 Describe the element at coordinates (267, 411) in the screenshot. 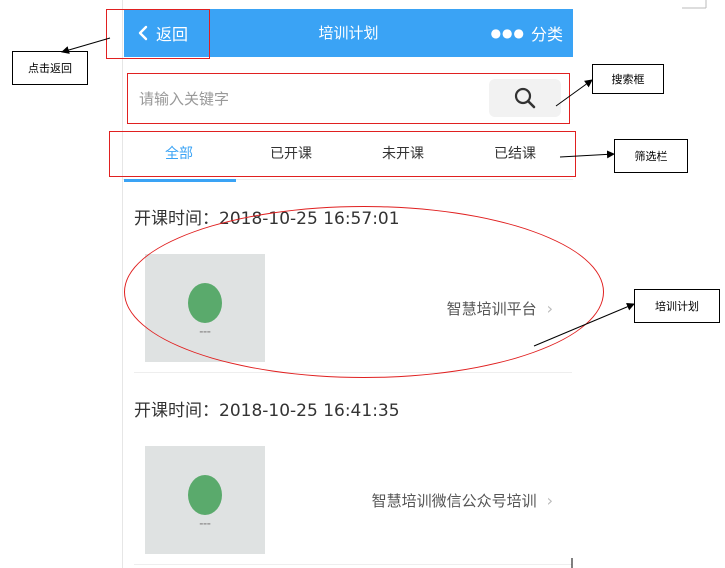

I see `course-start-time: 开课时间：2018-10-25 16:41:35` at that location.